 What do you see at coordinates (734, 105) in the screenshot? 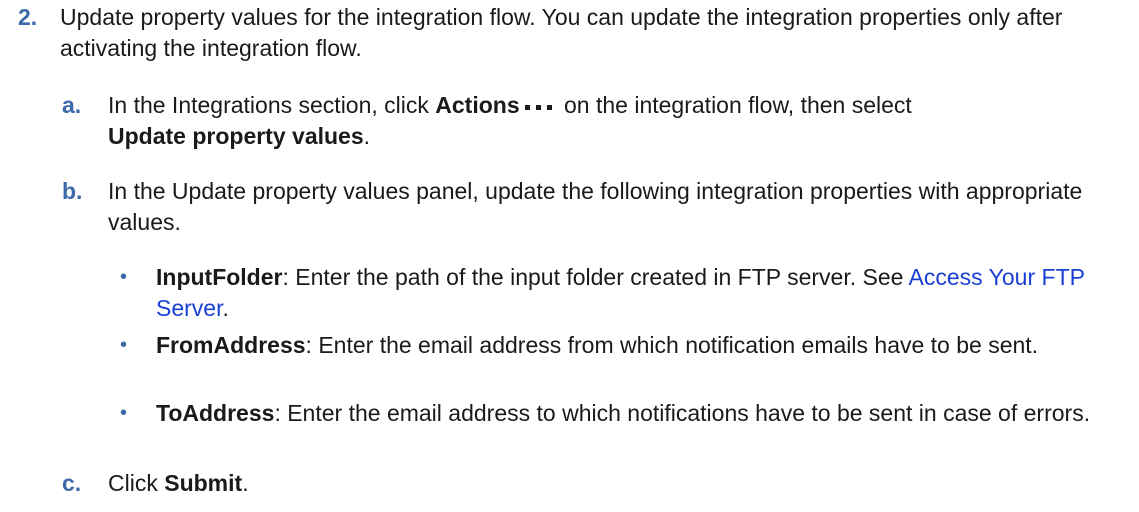
I see `substep-a-mid: on the integration flow, then select` at bounding box center [734, 105].